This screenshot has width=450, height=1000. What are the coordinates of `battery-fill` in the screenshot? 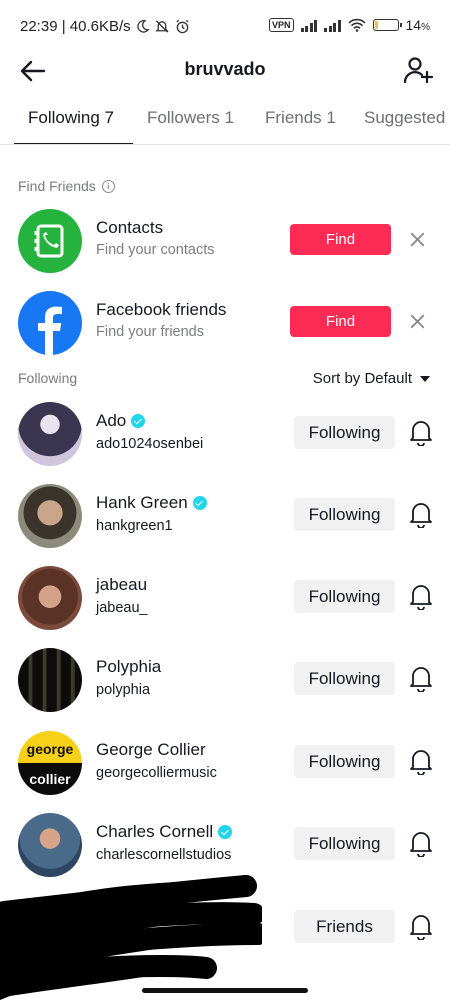 It's located at (376, 25).